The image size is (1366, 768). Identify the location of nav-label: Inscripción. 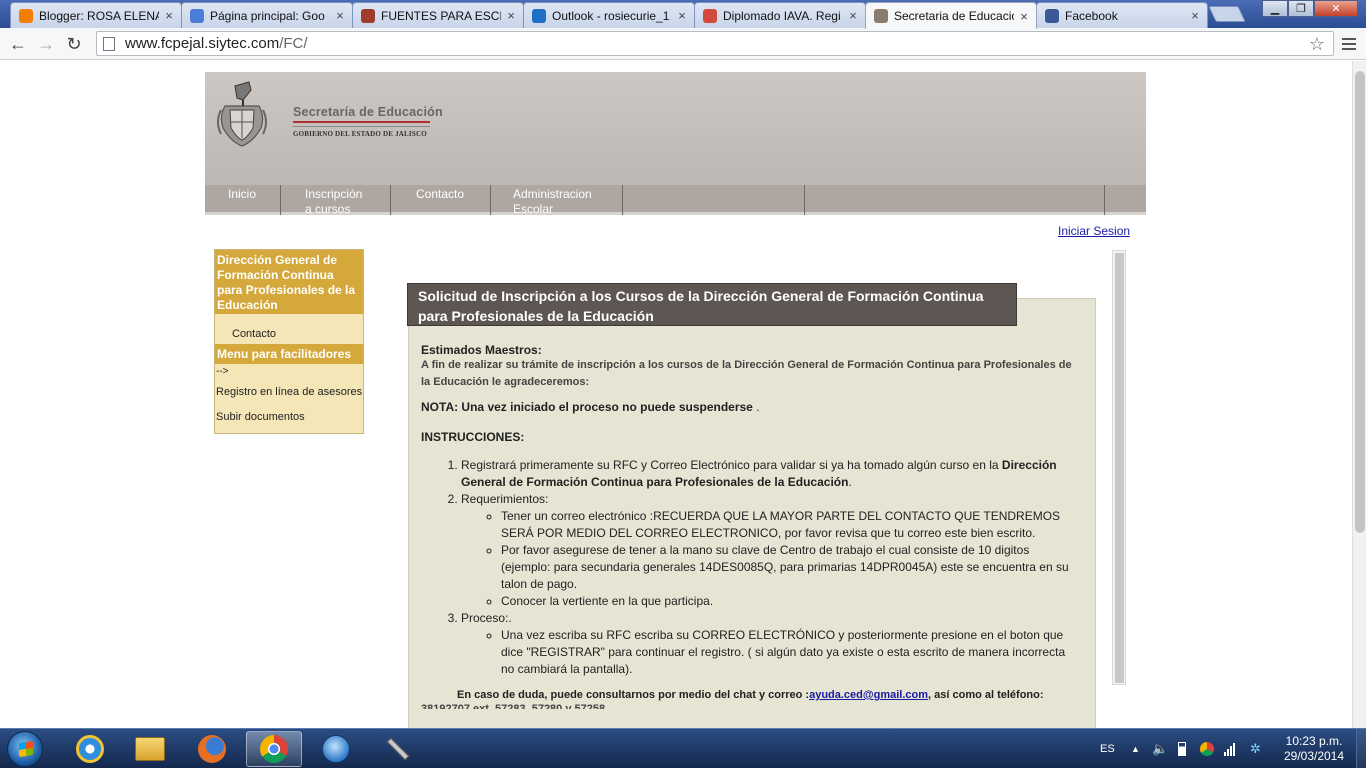
(334, 194).